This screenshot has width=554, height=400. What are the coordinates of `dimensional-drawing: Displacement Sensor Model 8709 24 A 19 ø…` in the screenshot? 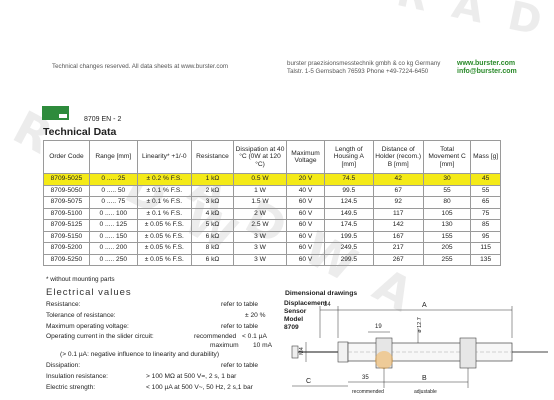 It's located at (418, 349).